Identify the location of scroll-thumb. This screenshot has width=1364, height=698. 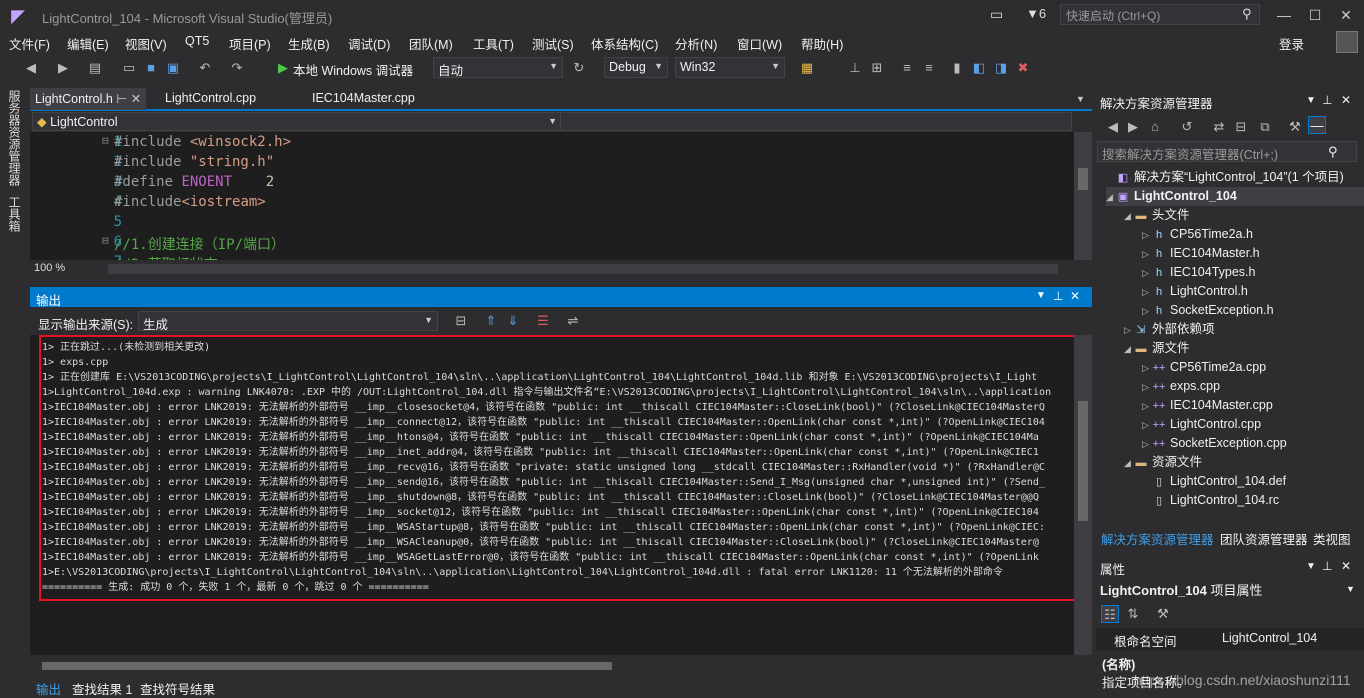
(327, 666).